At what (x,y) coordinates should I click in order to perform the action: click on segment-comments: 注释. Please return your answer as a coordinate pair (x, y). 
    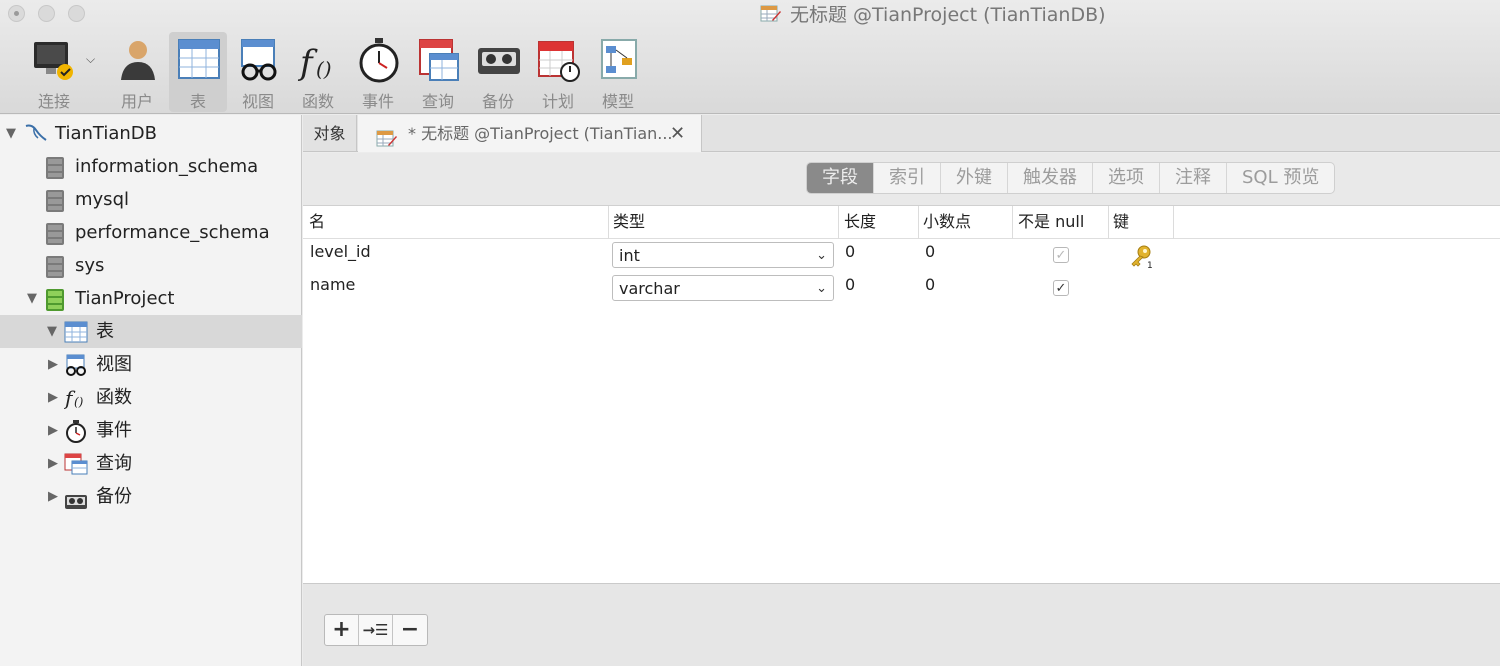
    Looking at the image, I should click on (1193, 178).